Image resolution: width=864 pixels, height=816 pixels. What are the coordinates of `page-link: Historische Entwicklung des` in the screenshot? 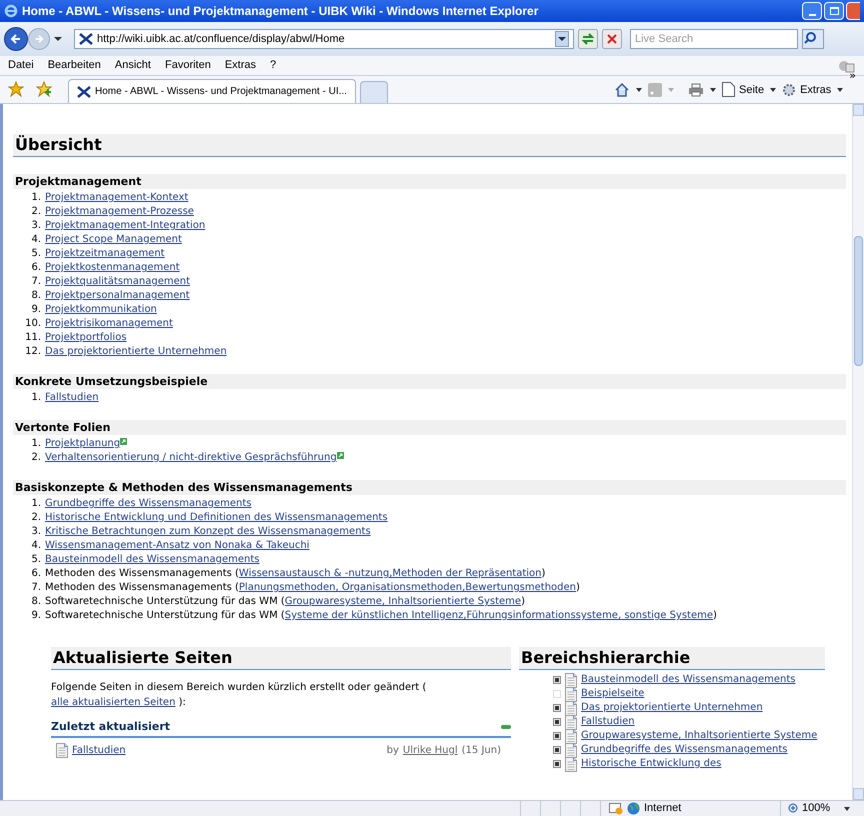 It's located at (651, 764).